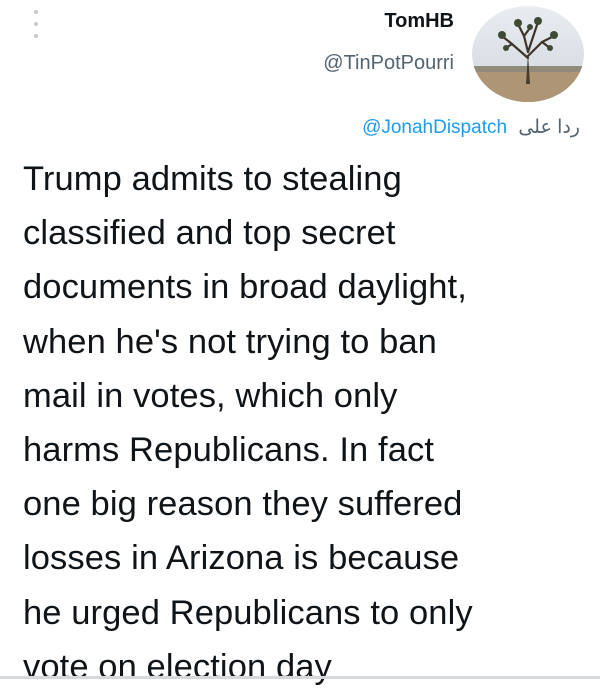 The width and height of the screenshot is (600, 694). Describe the element at coordinates (434, 127) in the screenshot. I see `reply-target-link: @JonahDispatch` at that location.